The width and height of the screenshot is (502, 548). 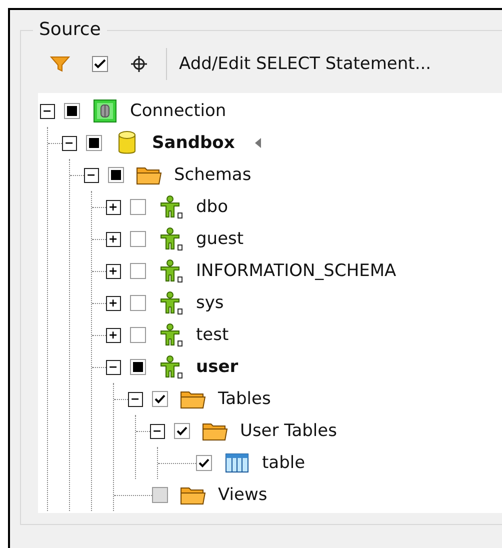 What do you see at coordinates (237, 463) in the screenshot?
I see `table-icon` at bounding box center [237, 463].